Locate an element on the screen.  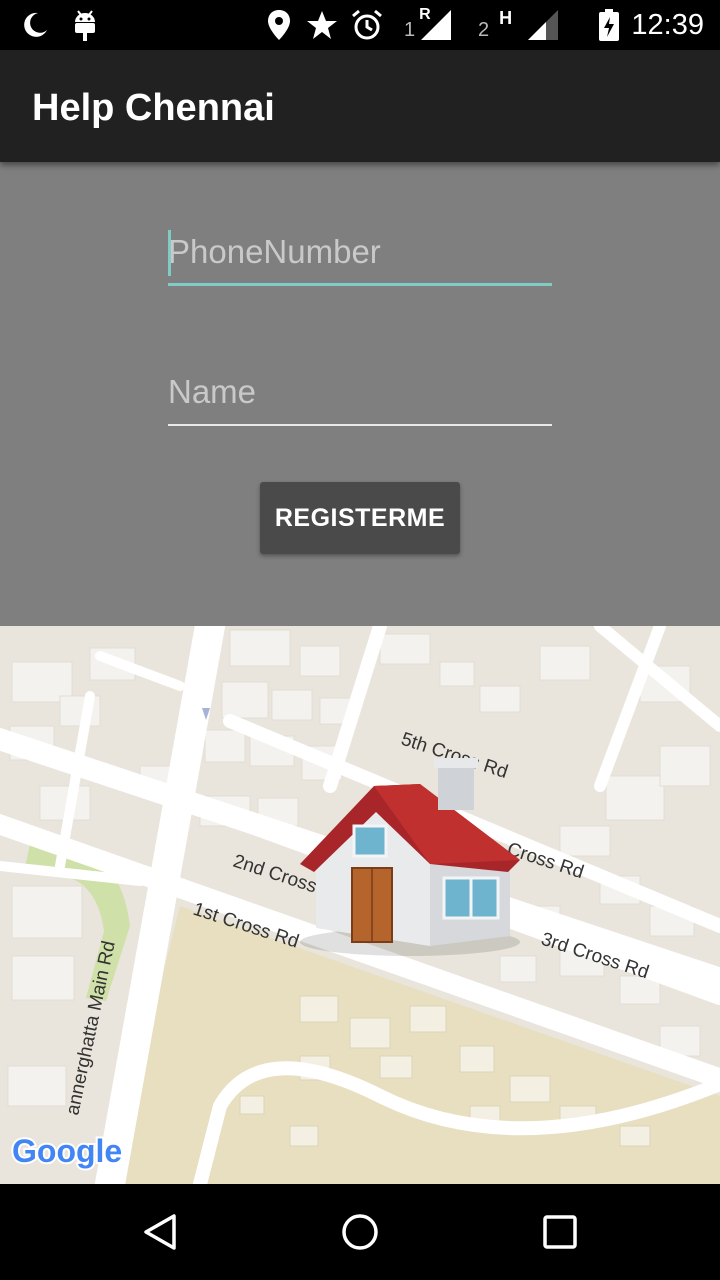
register-button: REGISTERME is located at coordinates (360, 518).